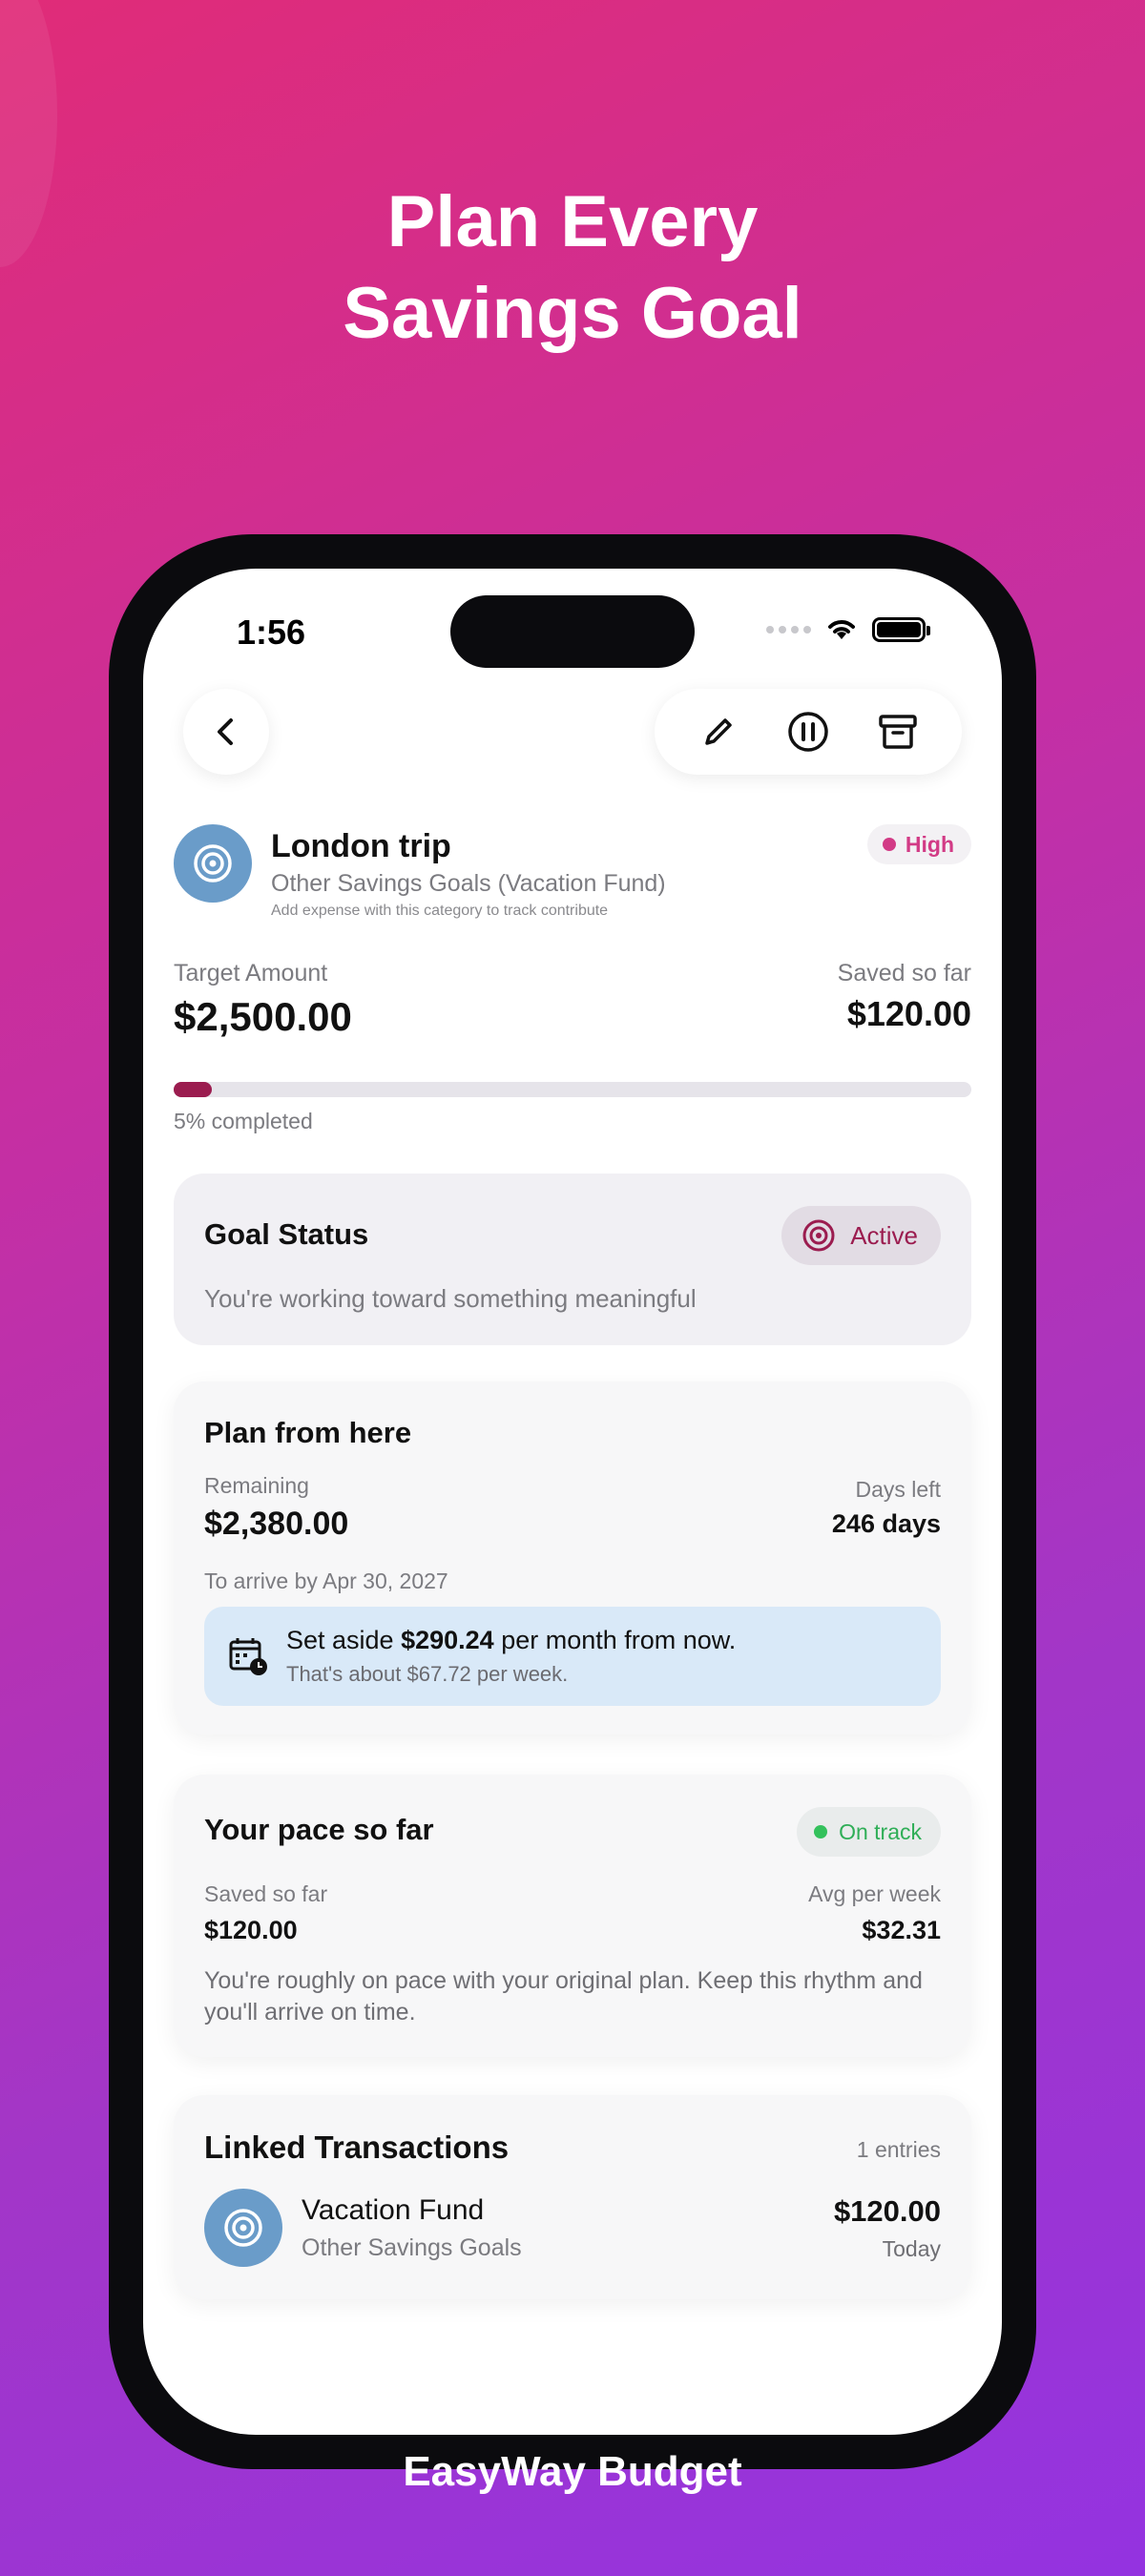 The height and width of the screenshot is (2576, 1145). Describe the element at coordinates (256, 1485) in the screenshot. I see `remaining-label: Remaining` at that location.